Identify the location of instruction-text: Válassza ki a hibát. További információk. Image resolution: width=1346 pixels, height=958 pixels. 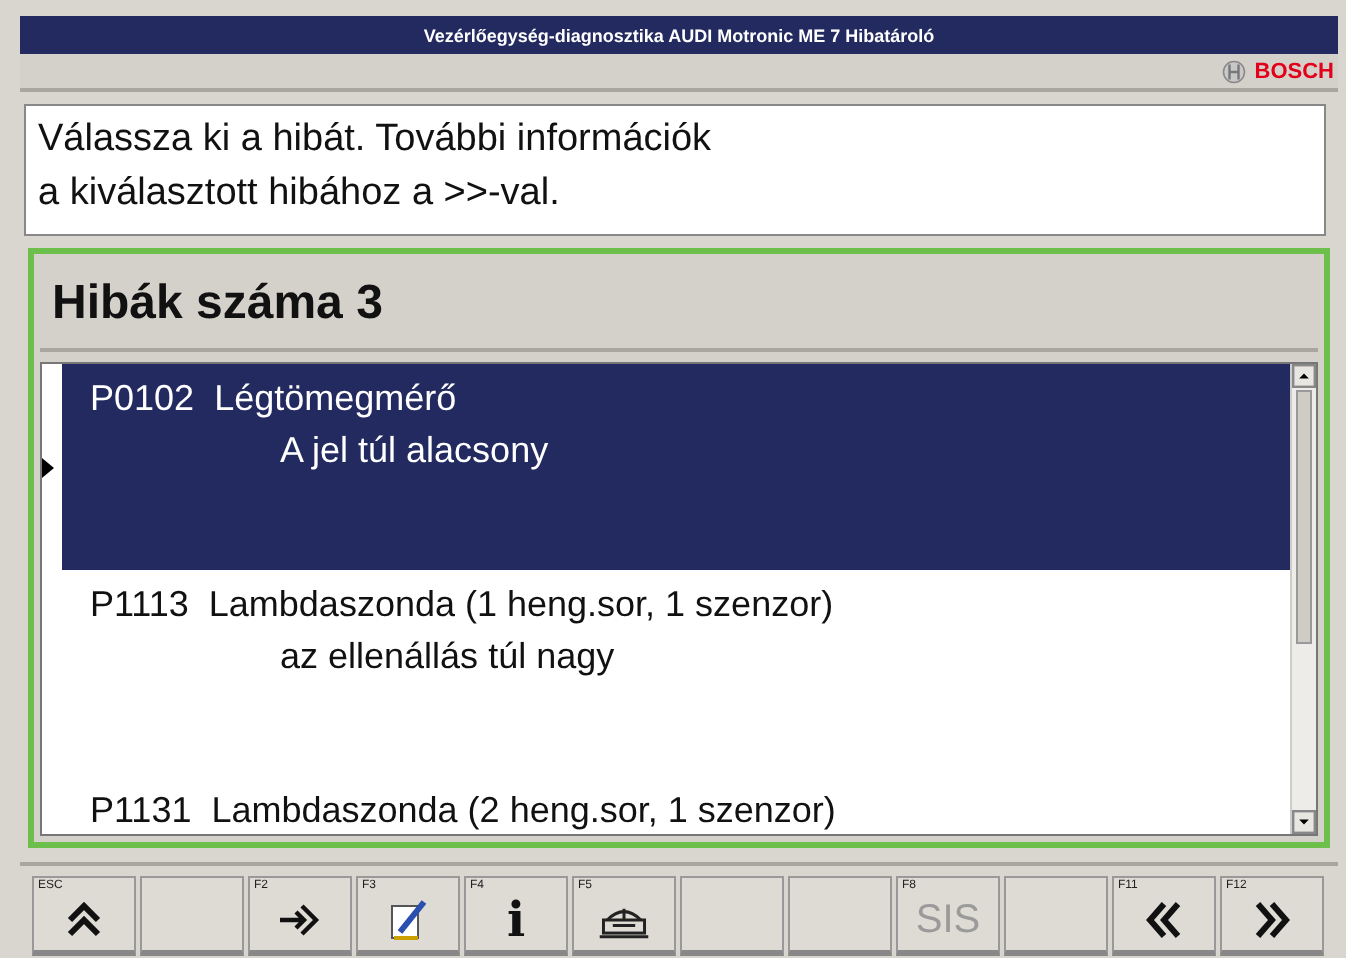
(376, 140).